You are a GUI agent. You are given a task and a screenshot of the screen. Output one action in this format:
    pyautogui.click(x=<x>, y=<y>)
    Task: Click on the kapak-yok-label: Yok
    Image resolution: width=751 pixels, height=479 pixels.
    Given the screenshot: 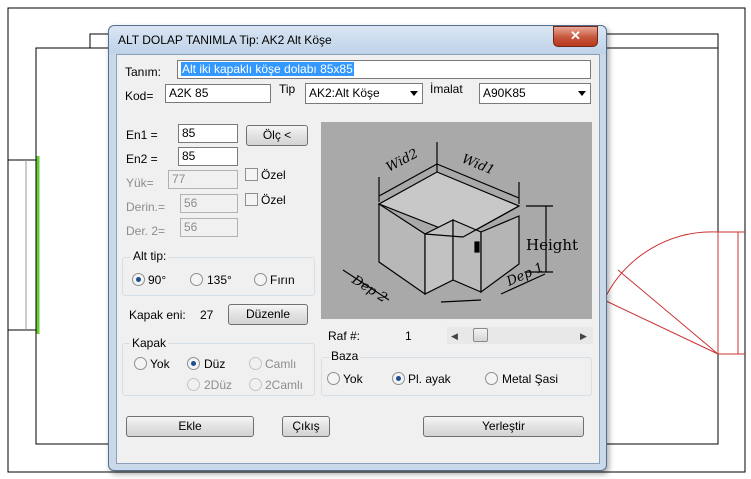 What is the action you would take?
    pyautogui.click(x=160, y=364)
    